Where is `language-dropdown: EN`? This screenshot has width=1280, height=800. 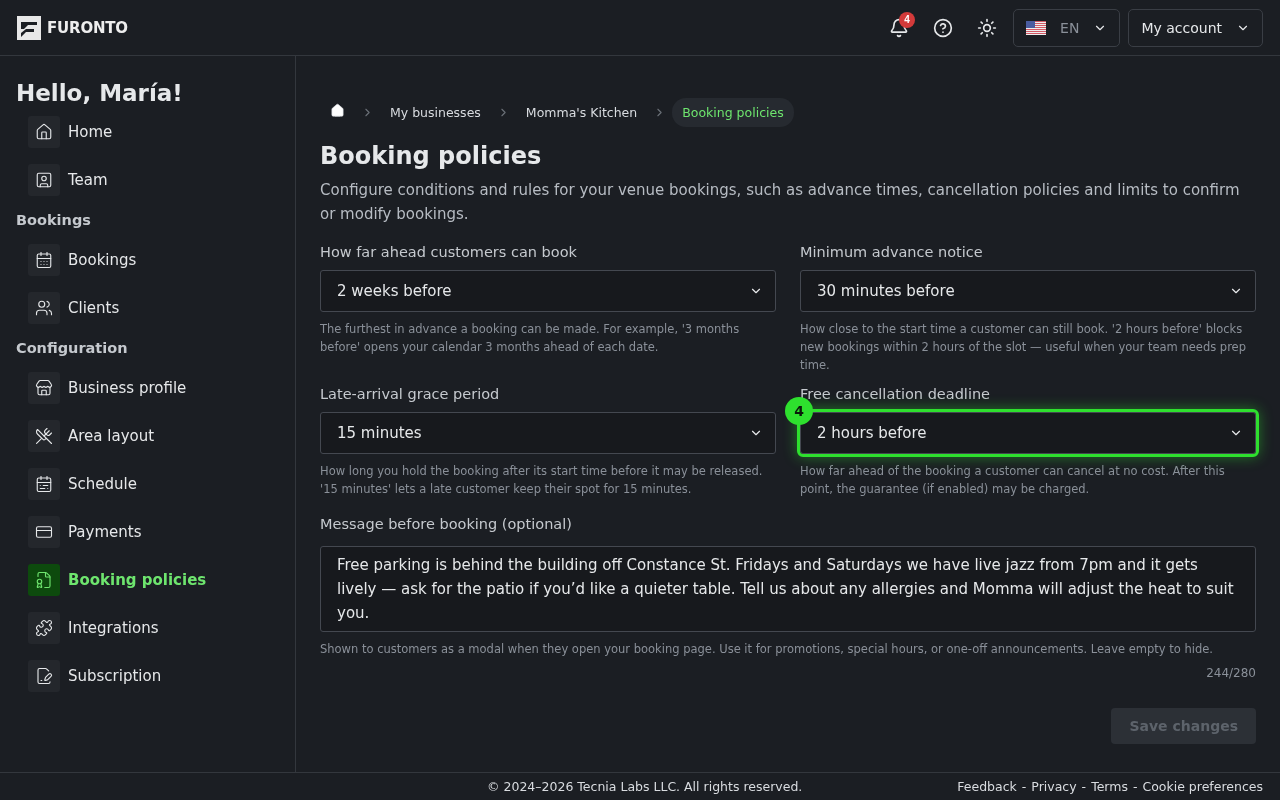 language-dropdown: EN is located at coordinates (1067, 27).